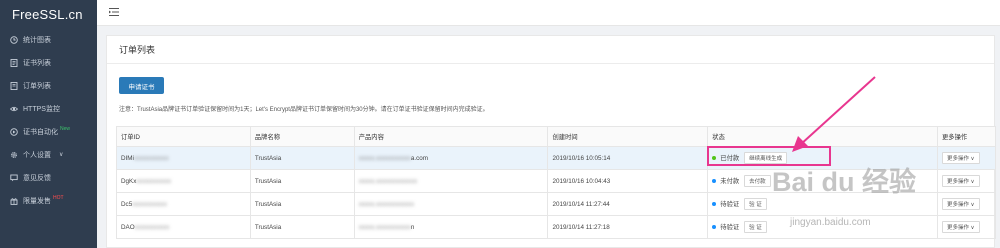 The image size is (1000, 248). I want to click on order-id-cell: DgKxxxxxxxxxxxx, so click(183, 181).